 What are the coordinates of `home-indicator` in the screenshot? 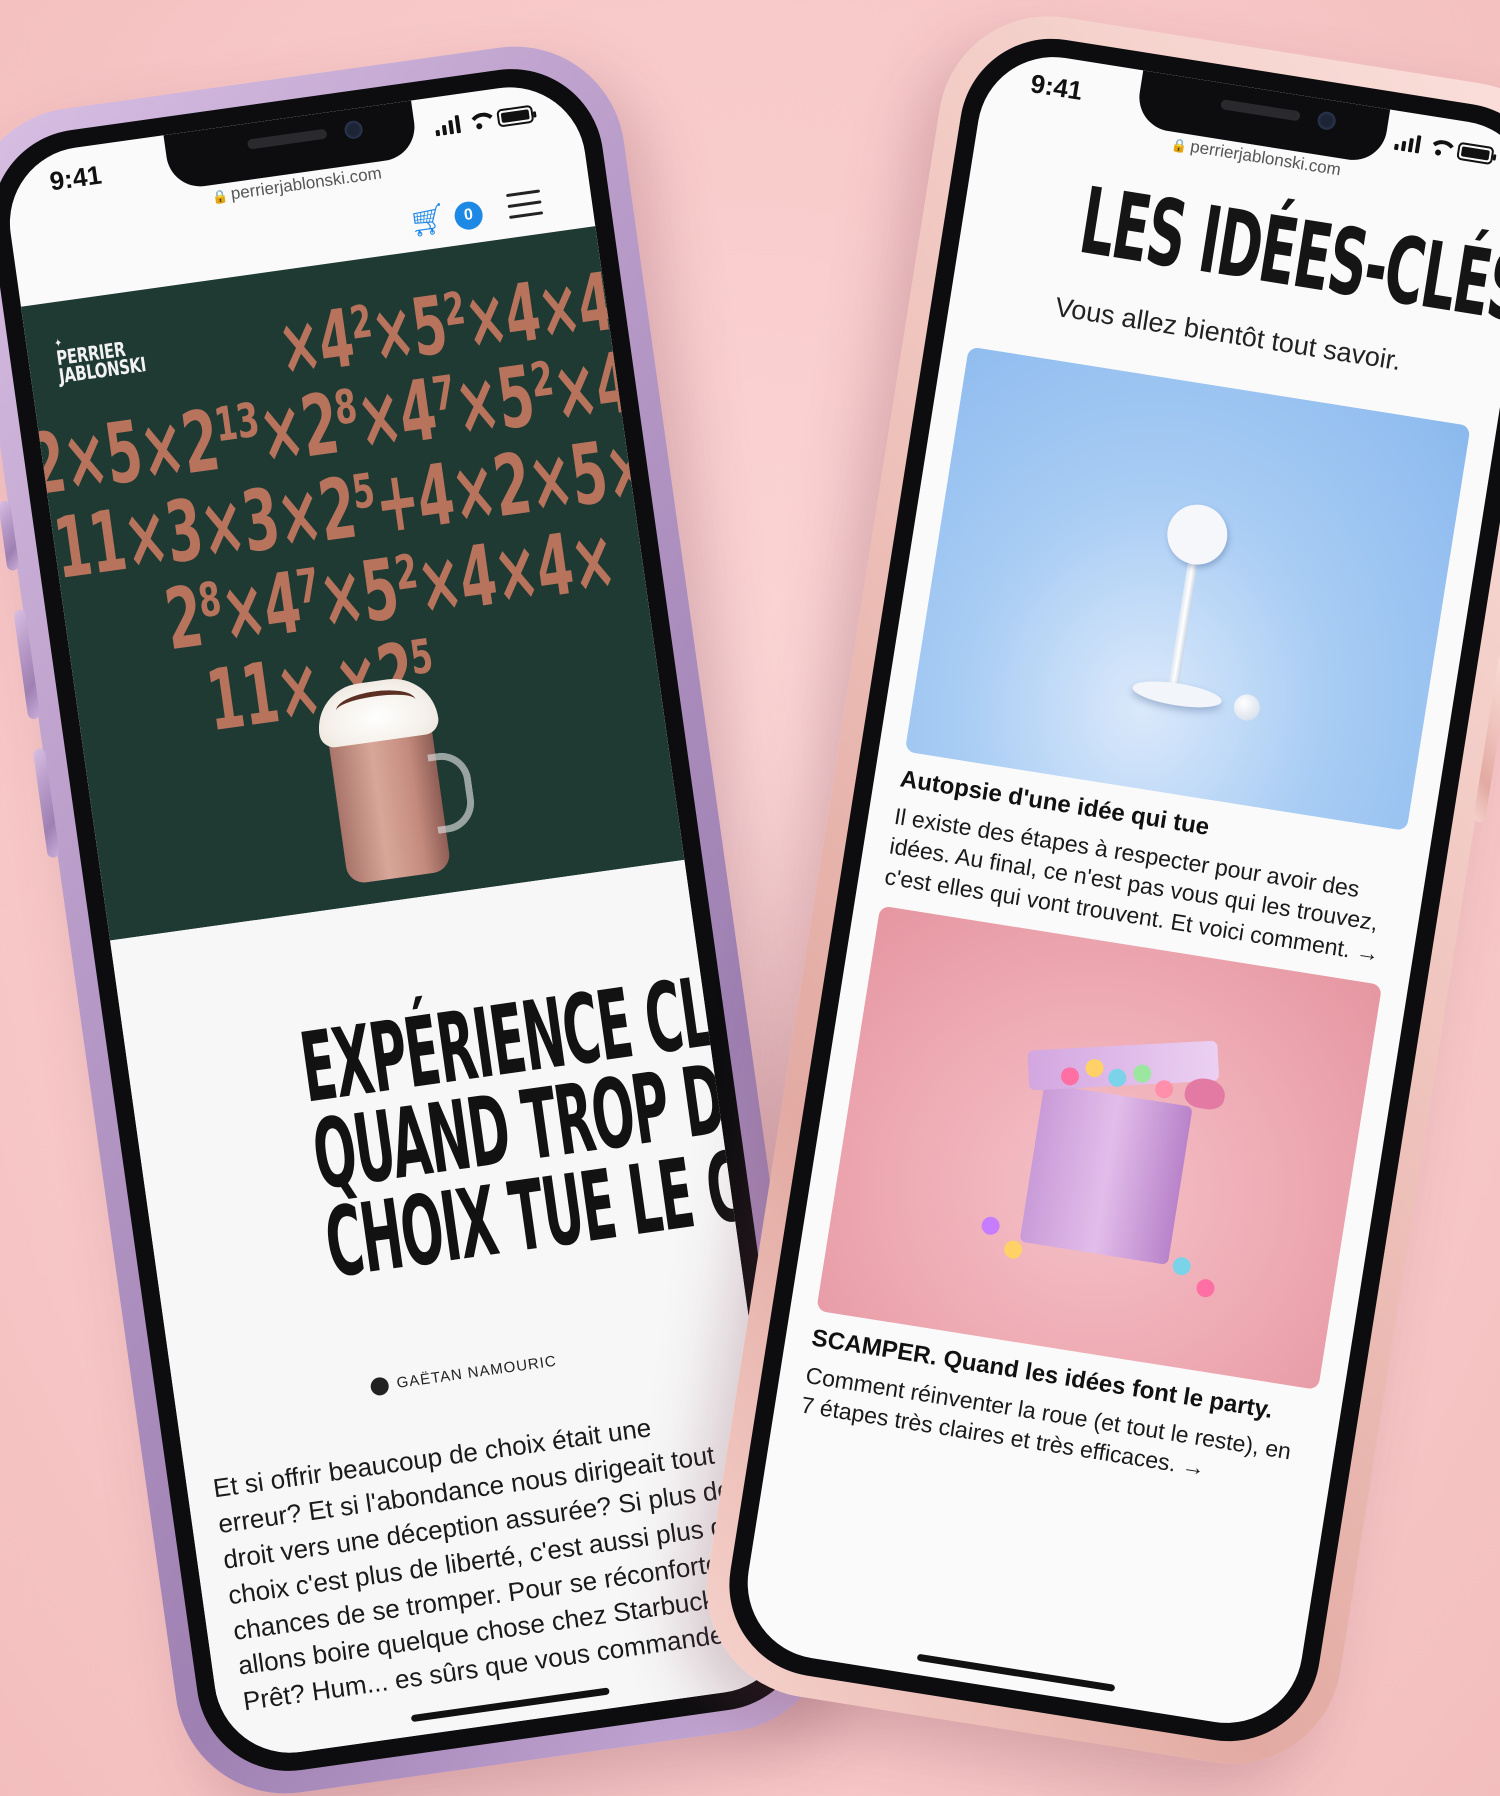 It's located at (1016, 1672).